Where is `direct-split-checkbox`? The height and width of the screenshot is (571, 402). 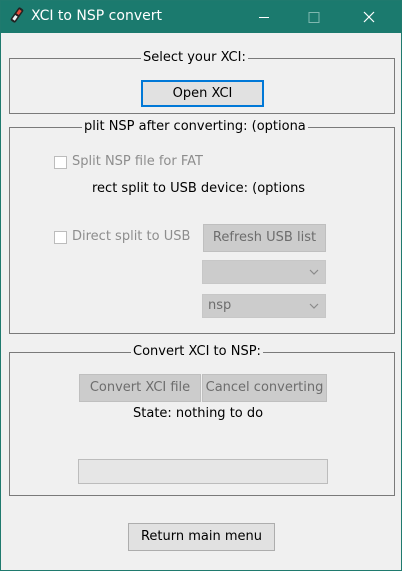
direct-split-checkbox is located at coordinates (60, 237).